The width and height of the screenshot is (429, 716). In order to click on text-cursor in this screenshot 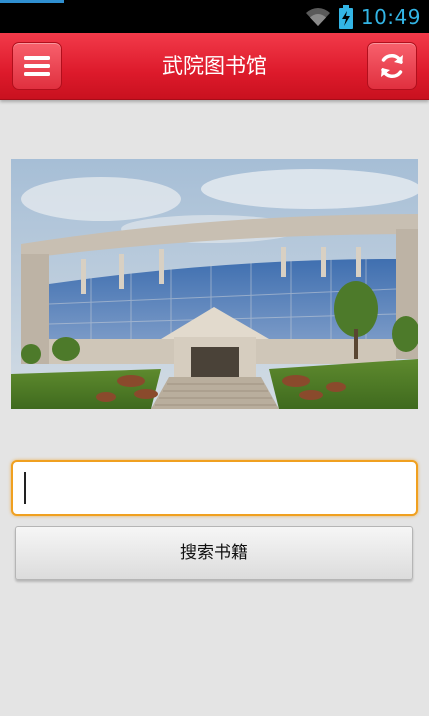, I will do `click(25, 488)`.